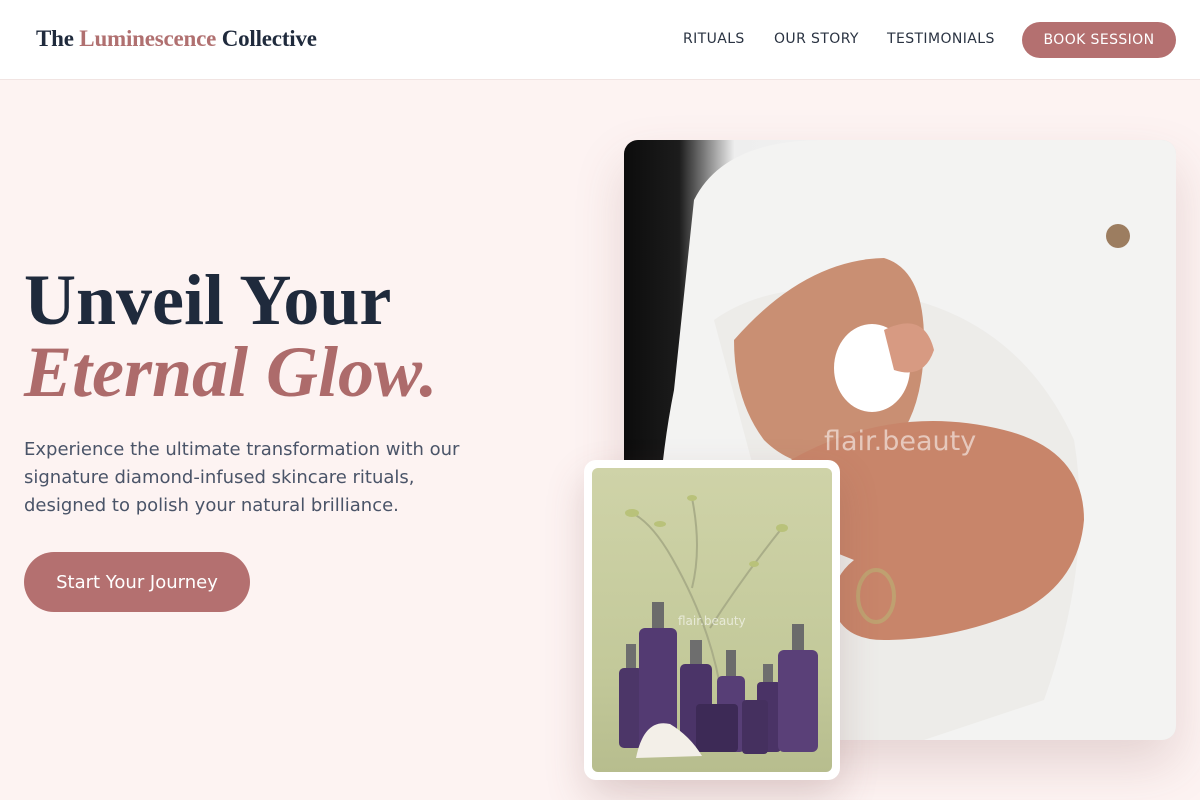 The width and height of the screenshot is (1200, 800). I want to click on hero-title-line1: Unveil Your, so click(208, 300).